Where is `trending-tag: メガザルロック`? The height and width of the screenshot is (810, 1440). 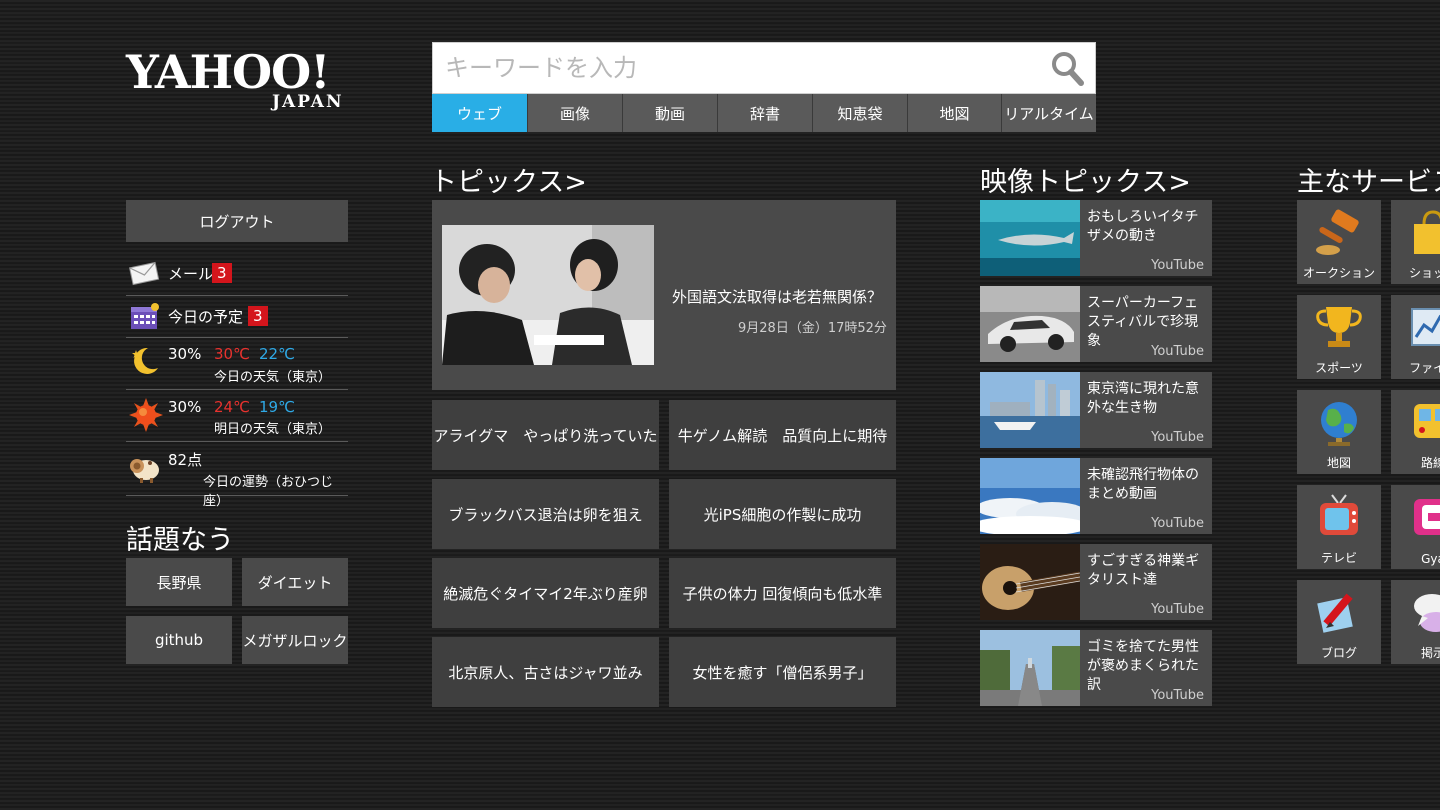 trending-tag: メガザルロック is located at coordinates (295, 640).